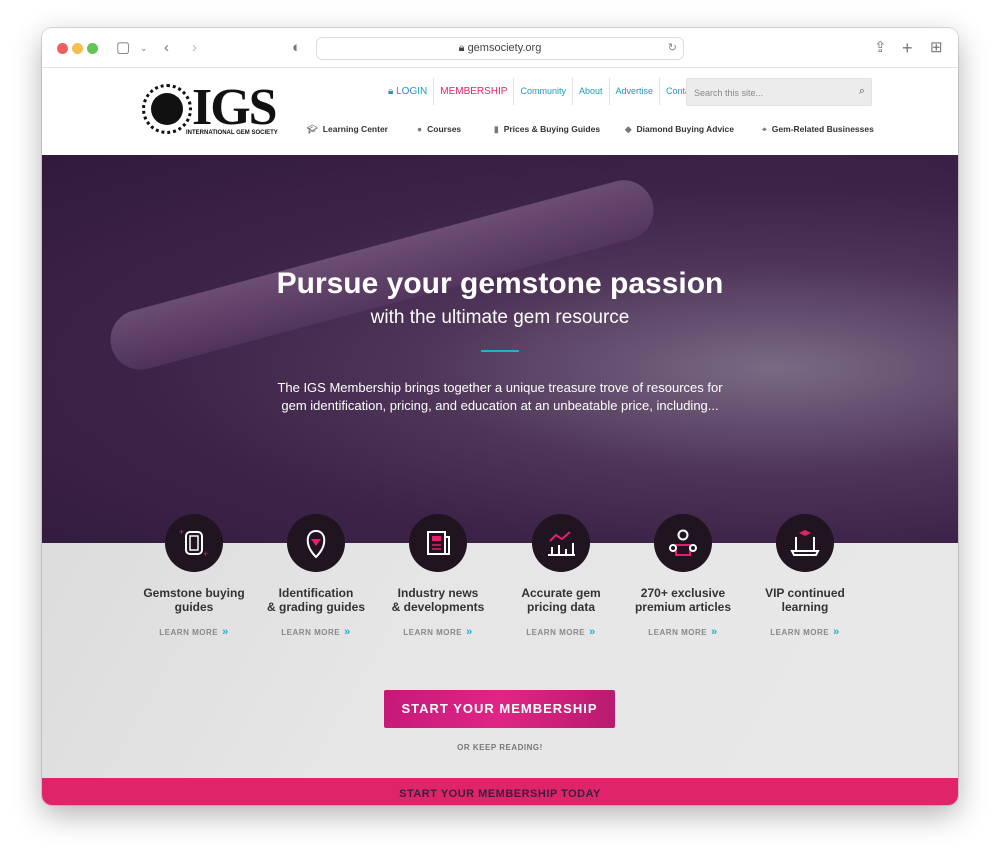 The image size is (1000, 861). I want to click on login-label: LOGIN, so click(412, 91).